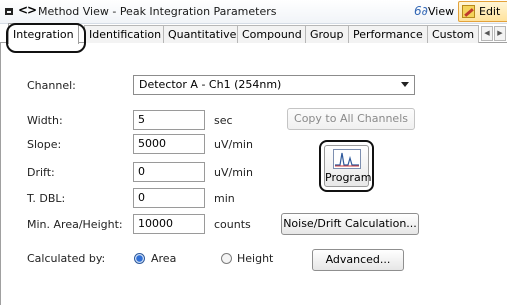 Image resolution: width=507 pixels, height=305 pixels. What do you see at coordinates (169, 144) in the screenshot?
I see `slope-input: 5000` at bounding box center [169, 144].